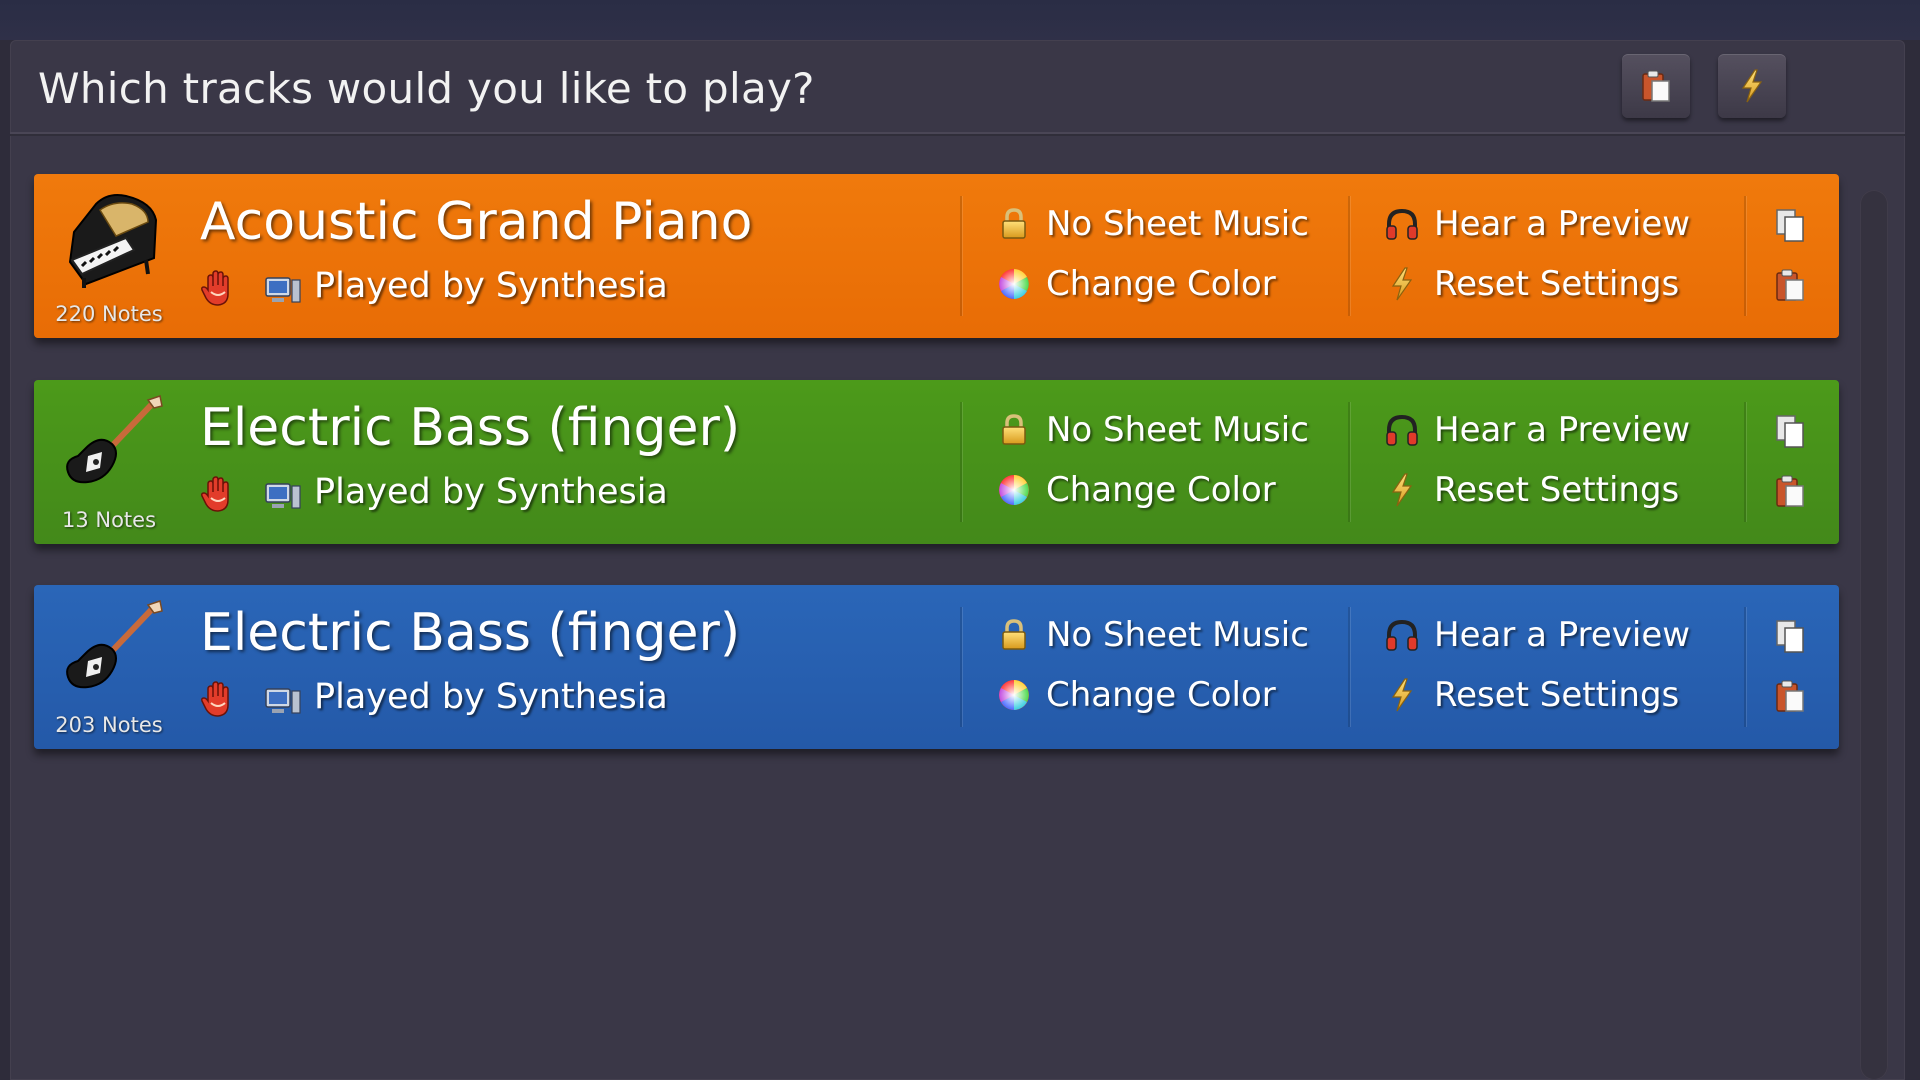  I want to click on note-count: 203 Notes, so click(109, 725).